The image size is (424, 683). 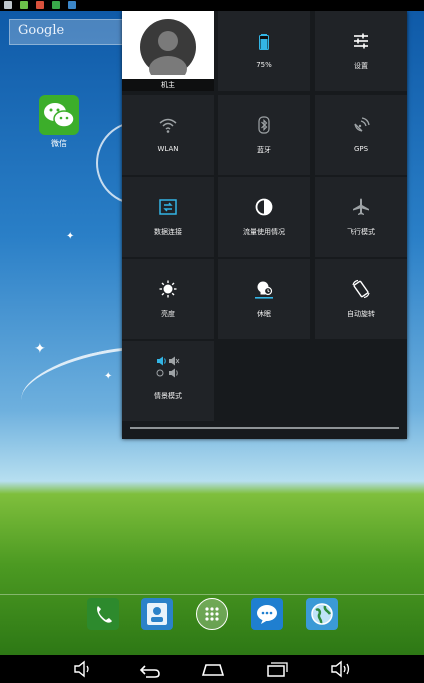 I want to click on status-bar, so click(x=212, y=5).